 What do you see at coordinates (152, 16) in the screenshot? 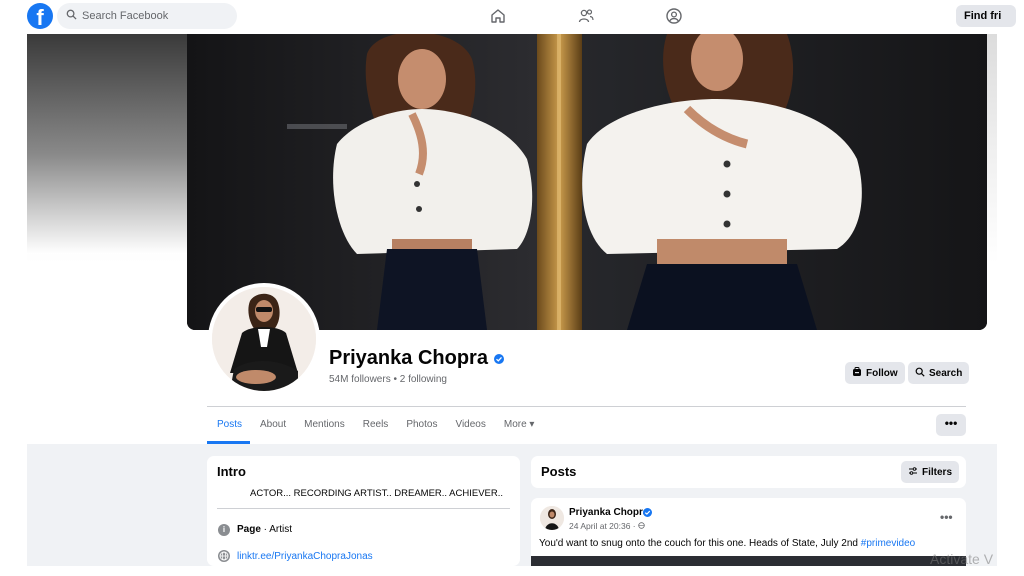
I see `search-input` at bounding box center [152, 16].